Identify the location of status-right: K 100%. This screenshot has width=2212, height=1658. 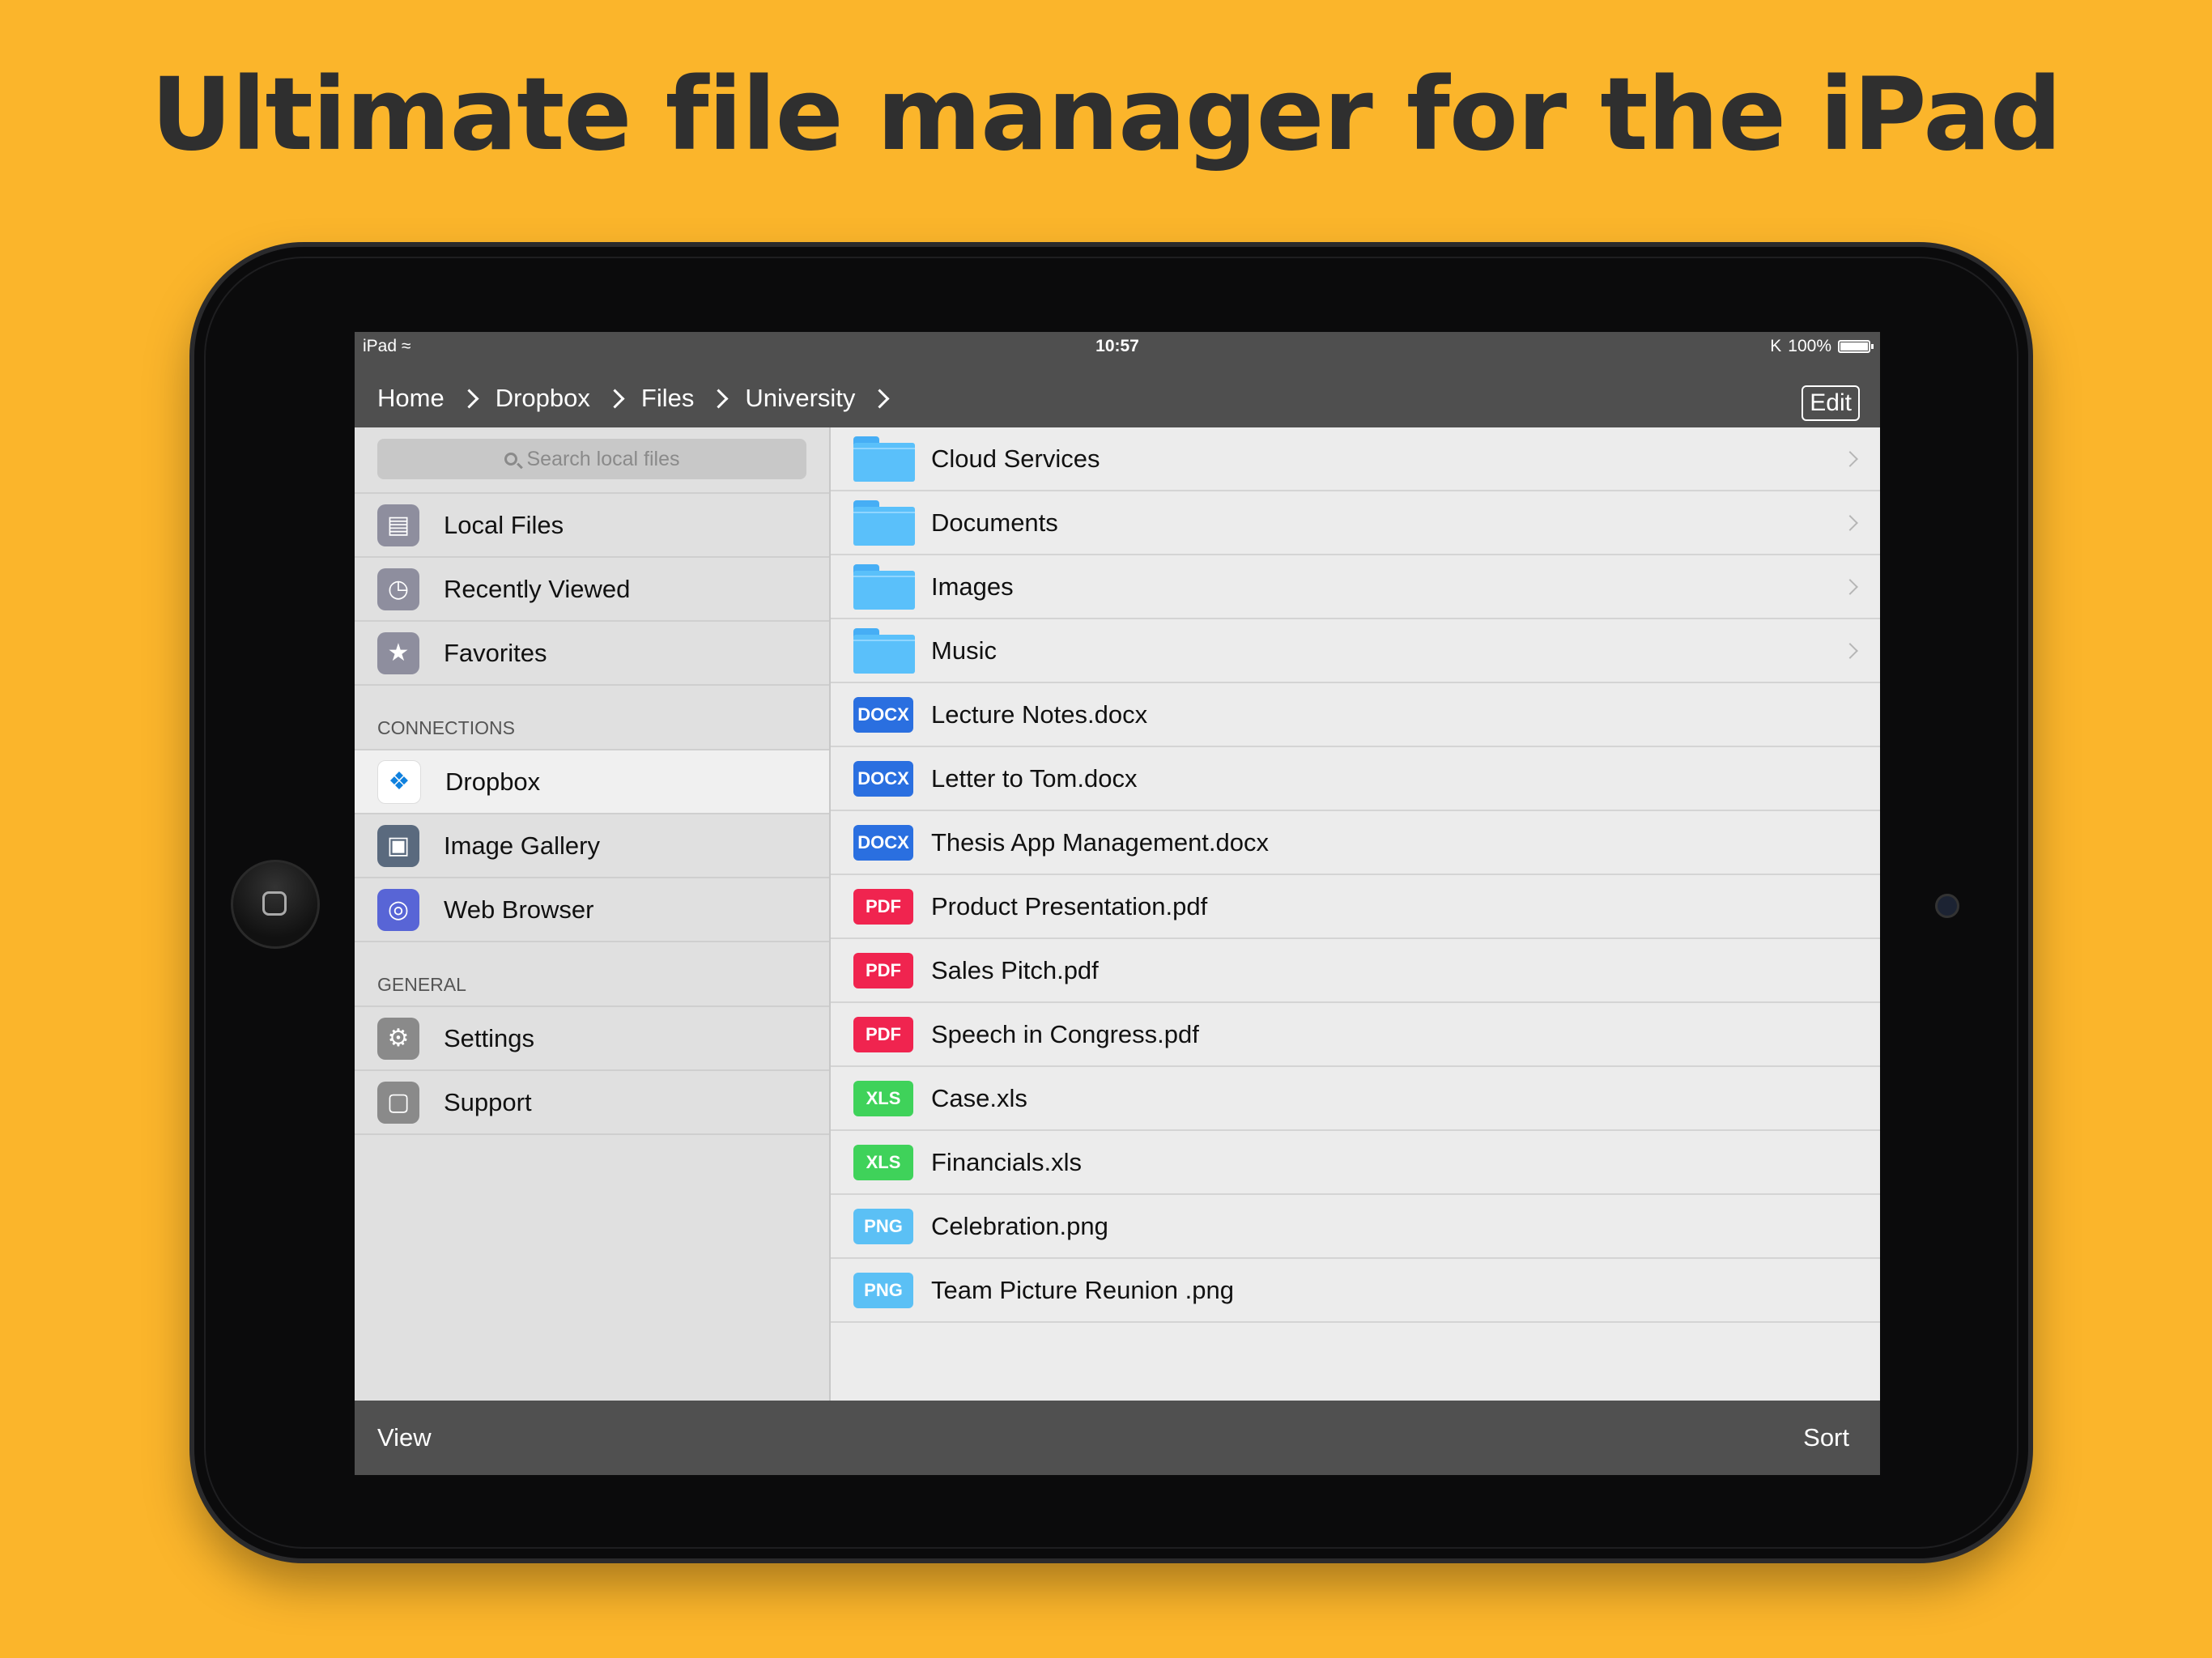
(1822, 346).